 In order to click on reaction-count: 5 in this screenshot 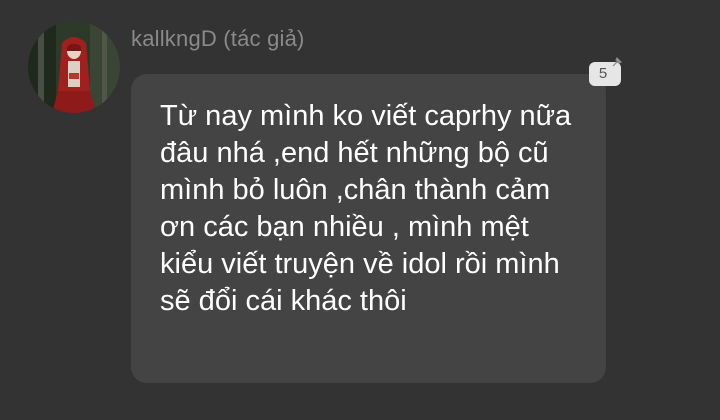, I will do `click(603, 73)`.